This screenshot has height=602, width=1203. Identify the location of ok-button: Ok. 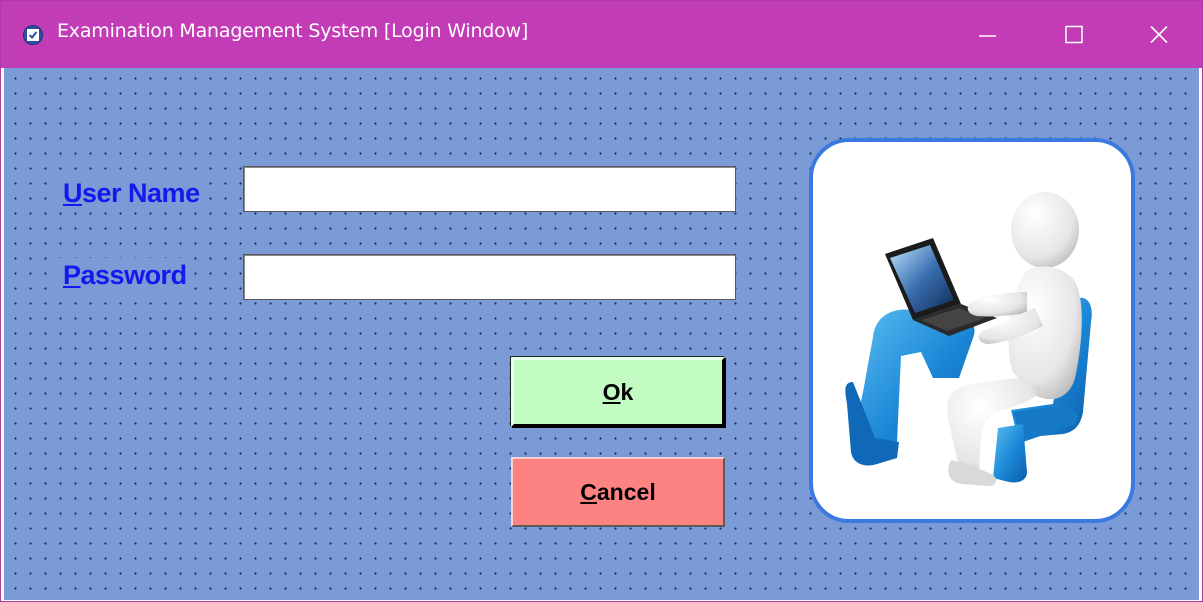
(618, 392).